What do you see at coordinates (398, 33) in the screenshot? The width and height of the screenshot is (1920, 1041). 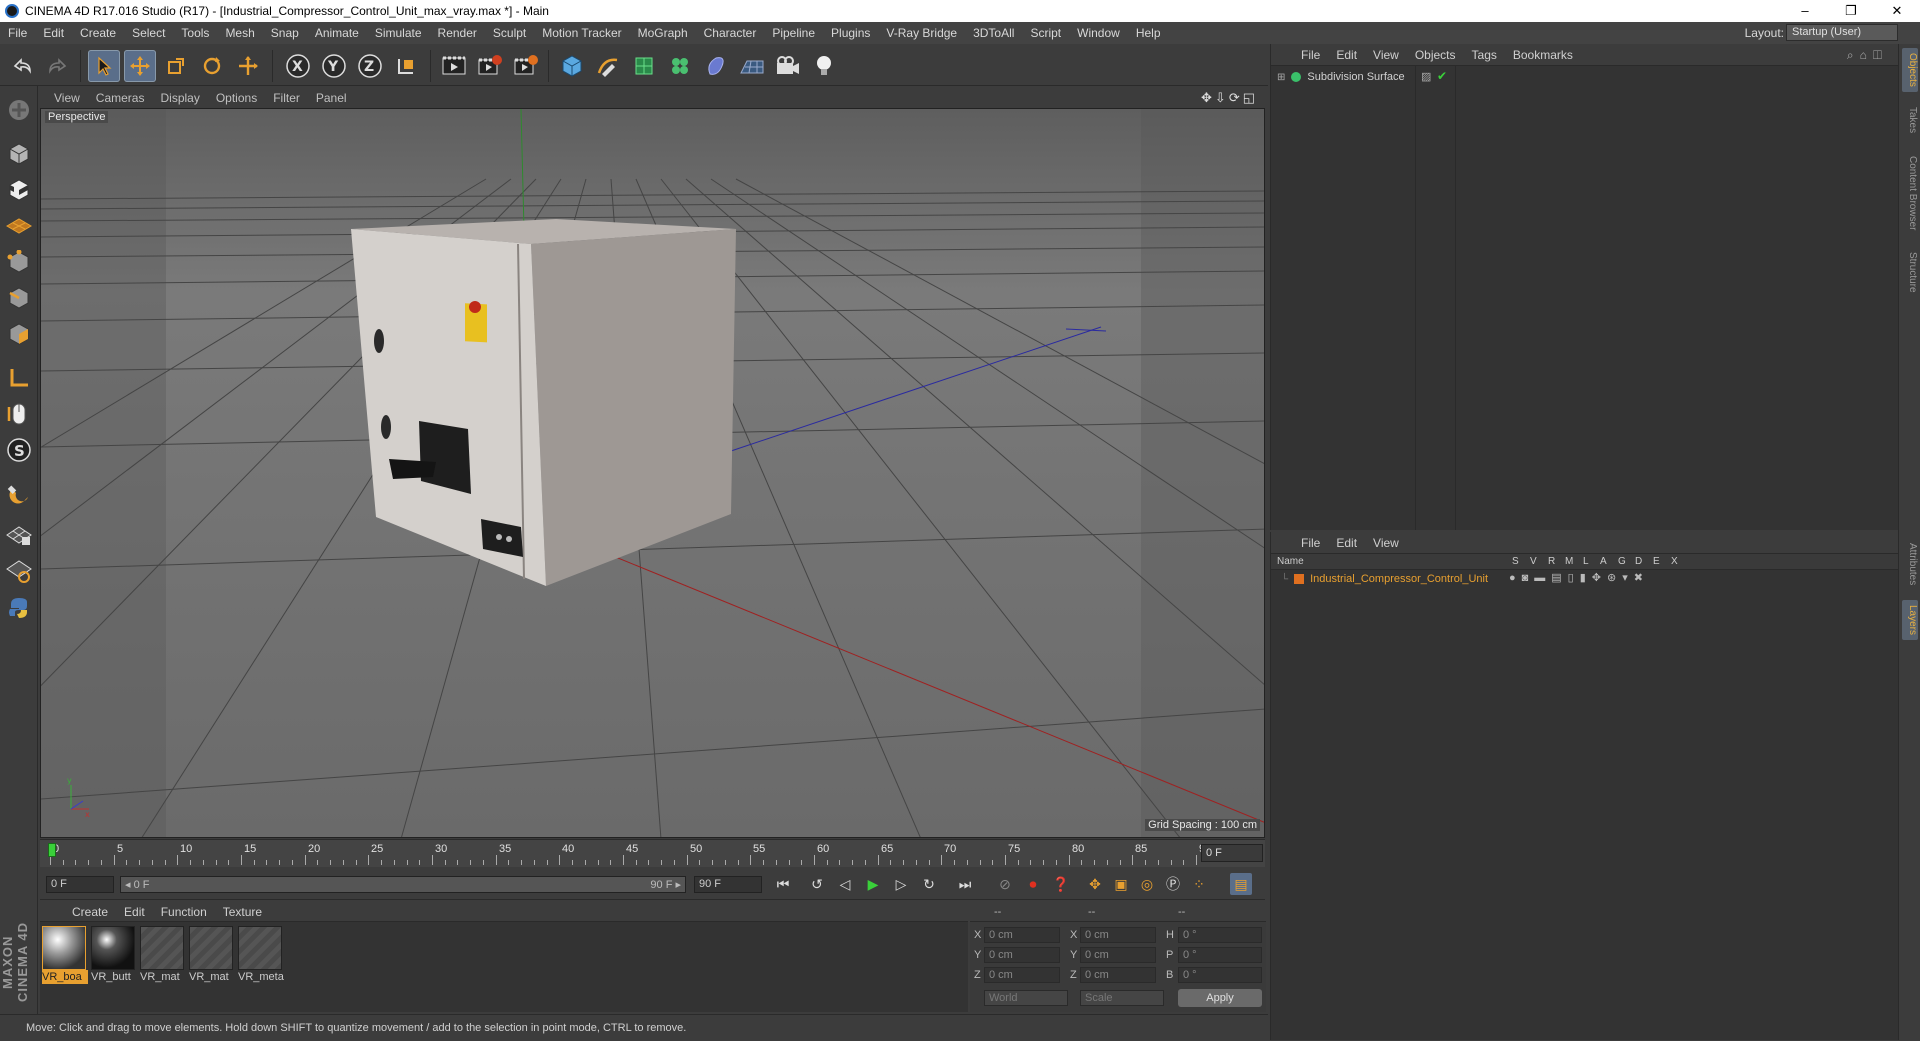 I see `menu-simulate: Simulate` at bounding box center [398, 33].